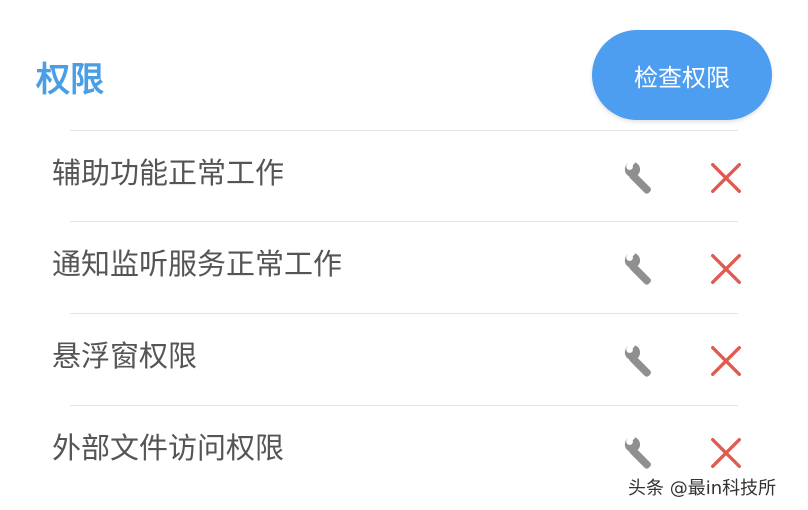  Describe the element at coordinates (682, 75) in the screenshot. I see `check-permissions-button: 检查权限` at that location.